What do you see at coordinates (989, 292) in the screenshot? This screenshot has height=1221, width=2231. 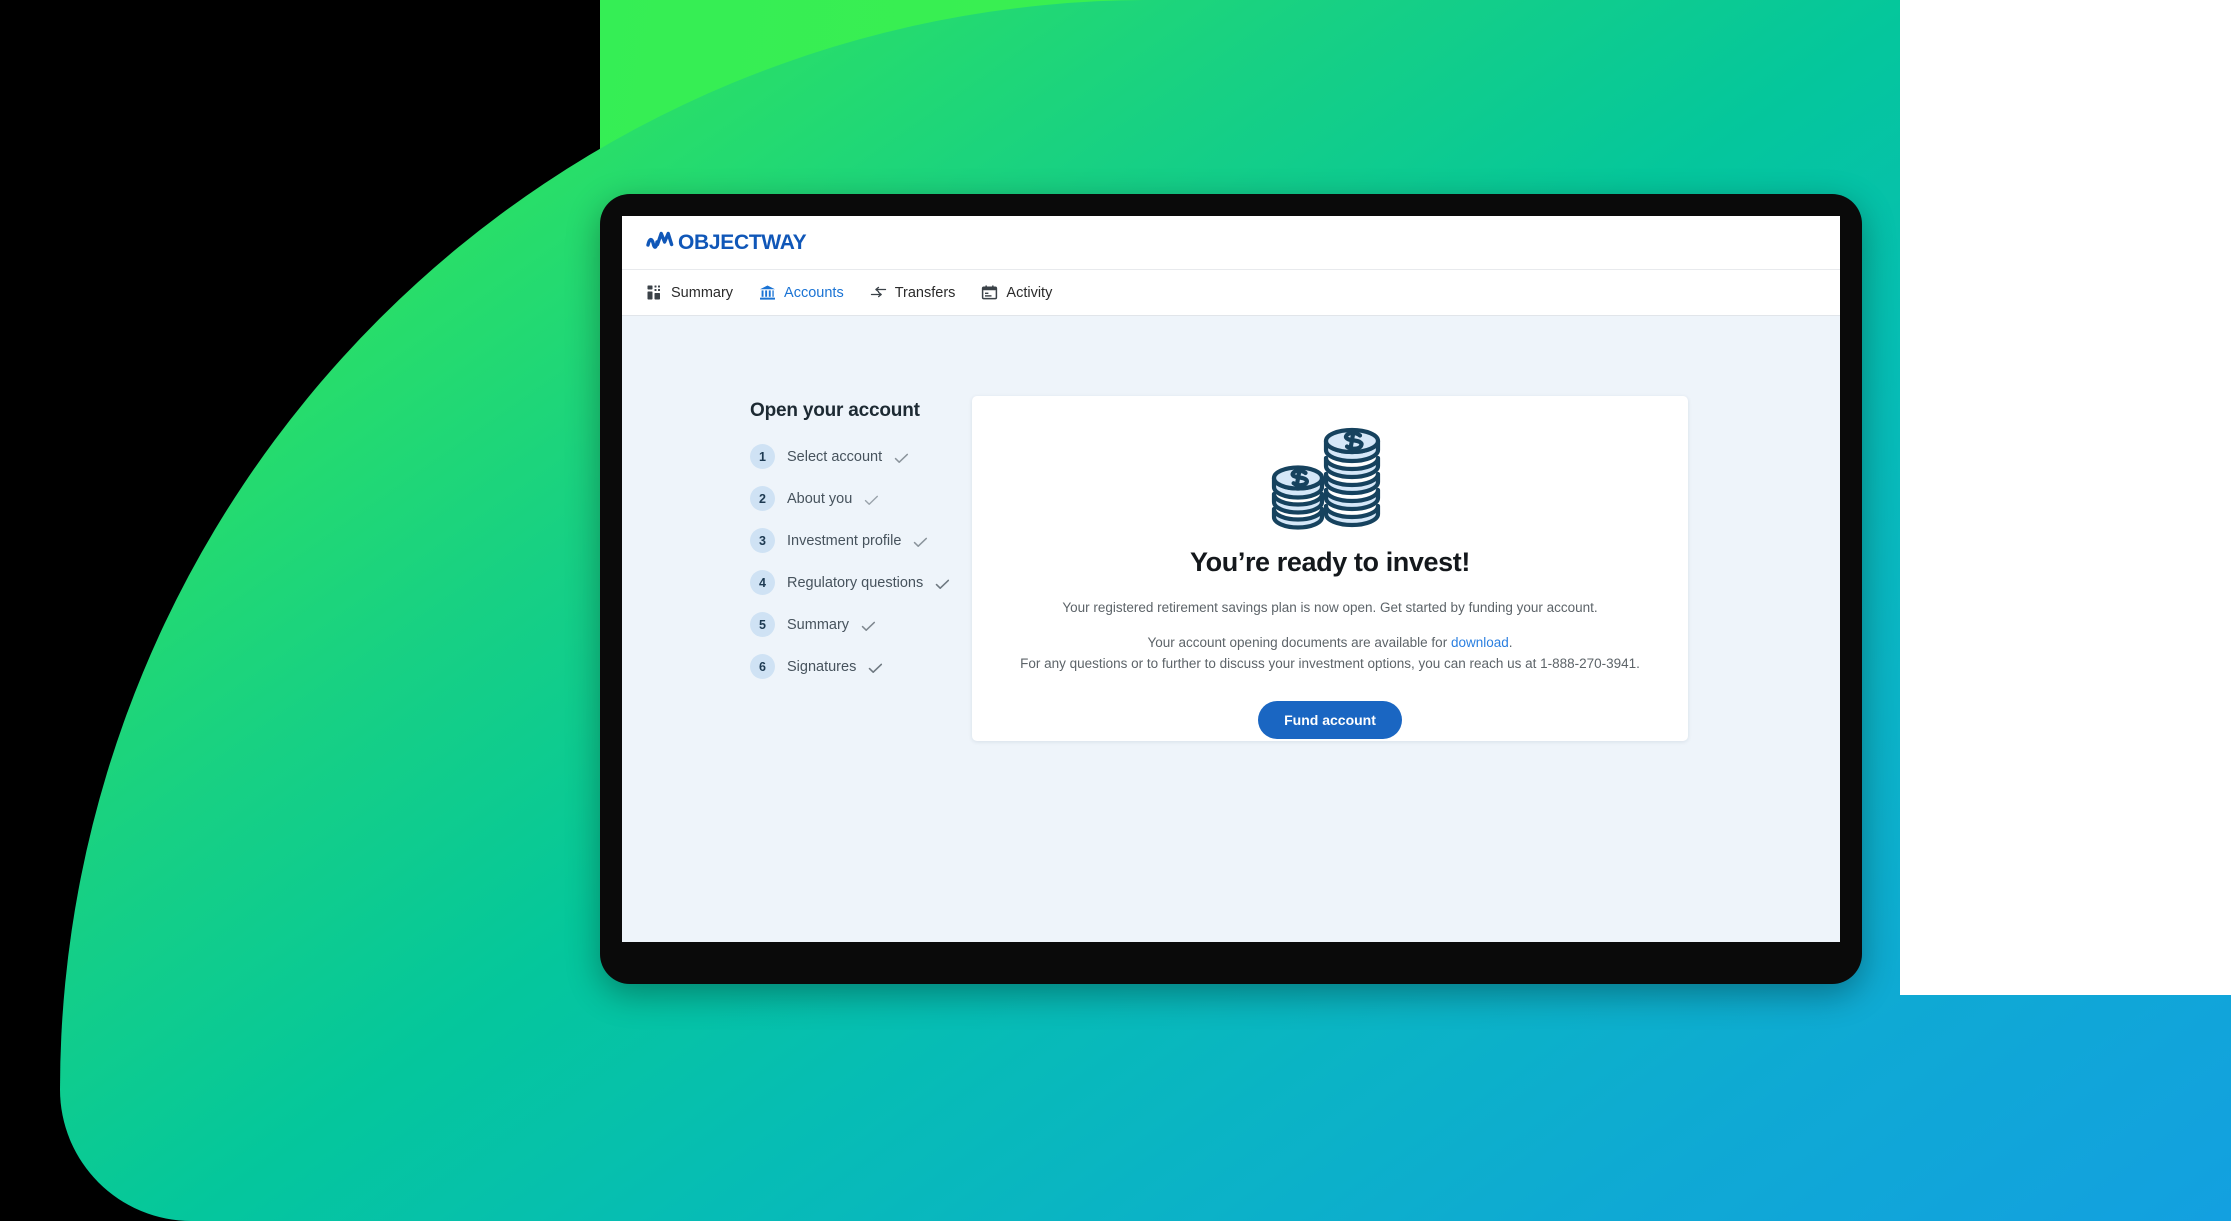 I see `calendar-icon` at bounding box center [989, 292].